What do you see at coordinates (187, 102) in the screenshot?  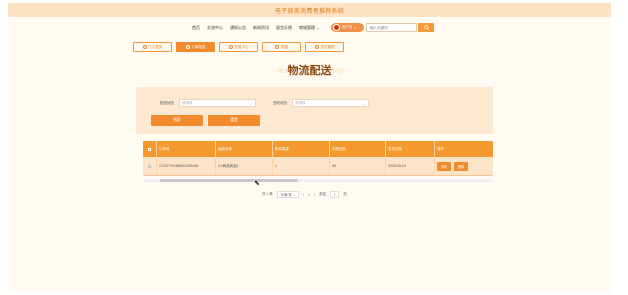 I see `status-filter-placeholder: 请选择` at bounding box center [187, 102].